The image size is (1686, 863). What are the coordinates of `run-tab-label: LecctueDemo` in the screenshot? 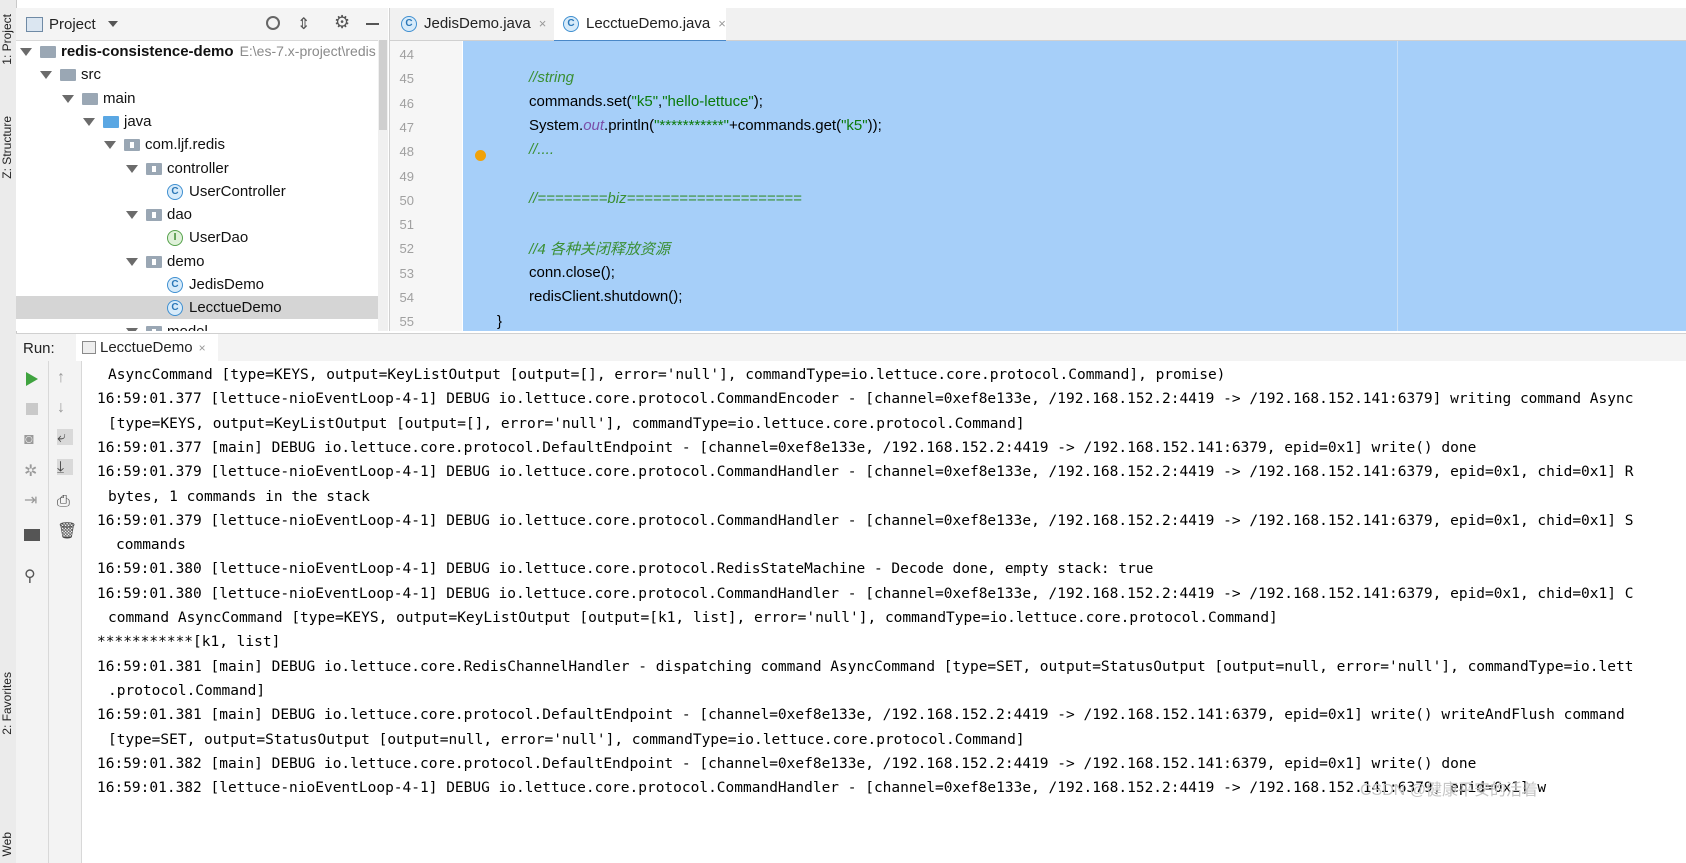 It's located at (146, 347).